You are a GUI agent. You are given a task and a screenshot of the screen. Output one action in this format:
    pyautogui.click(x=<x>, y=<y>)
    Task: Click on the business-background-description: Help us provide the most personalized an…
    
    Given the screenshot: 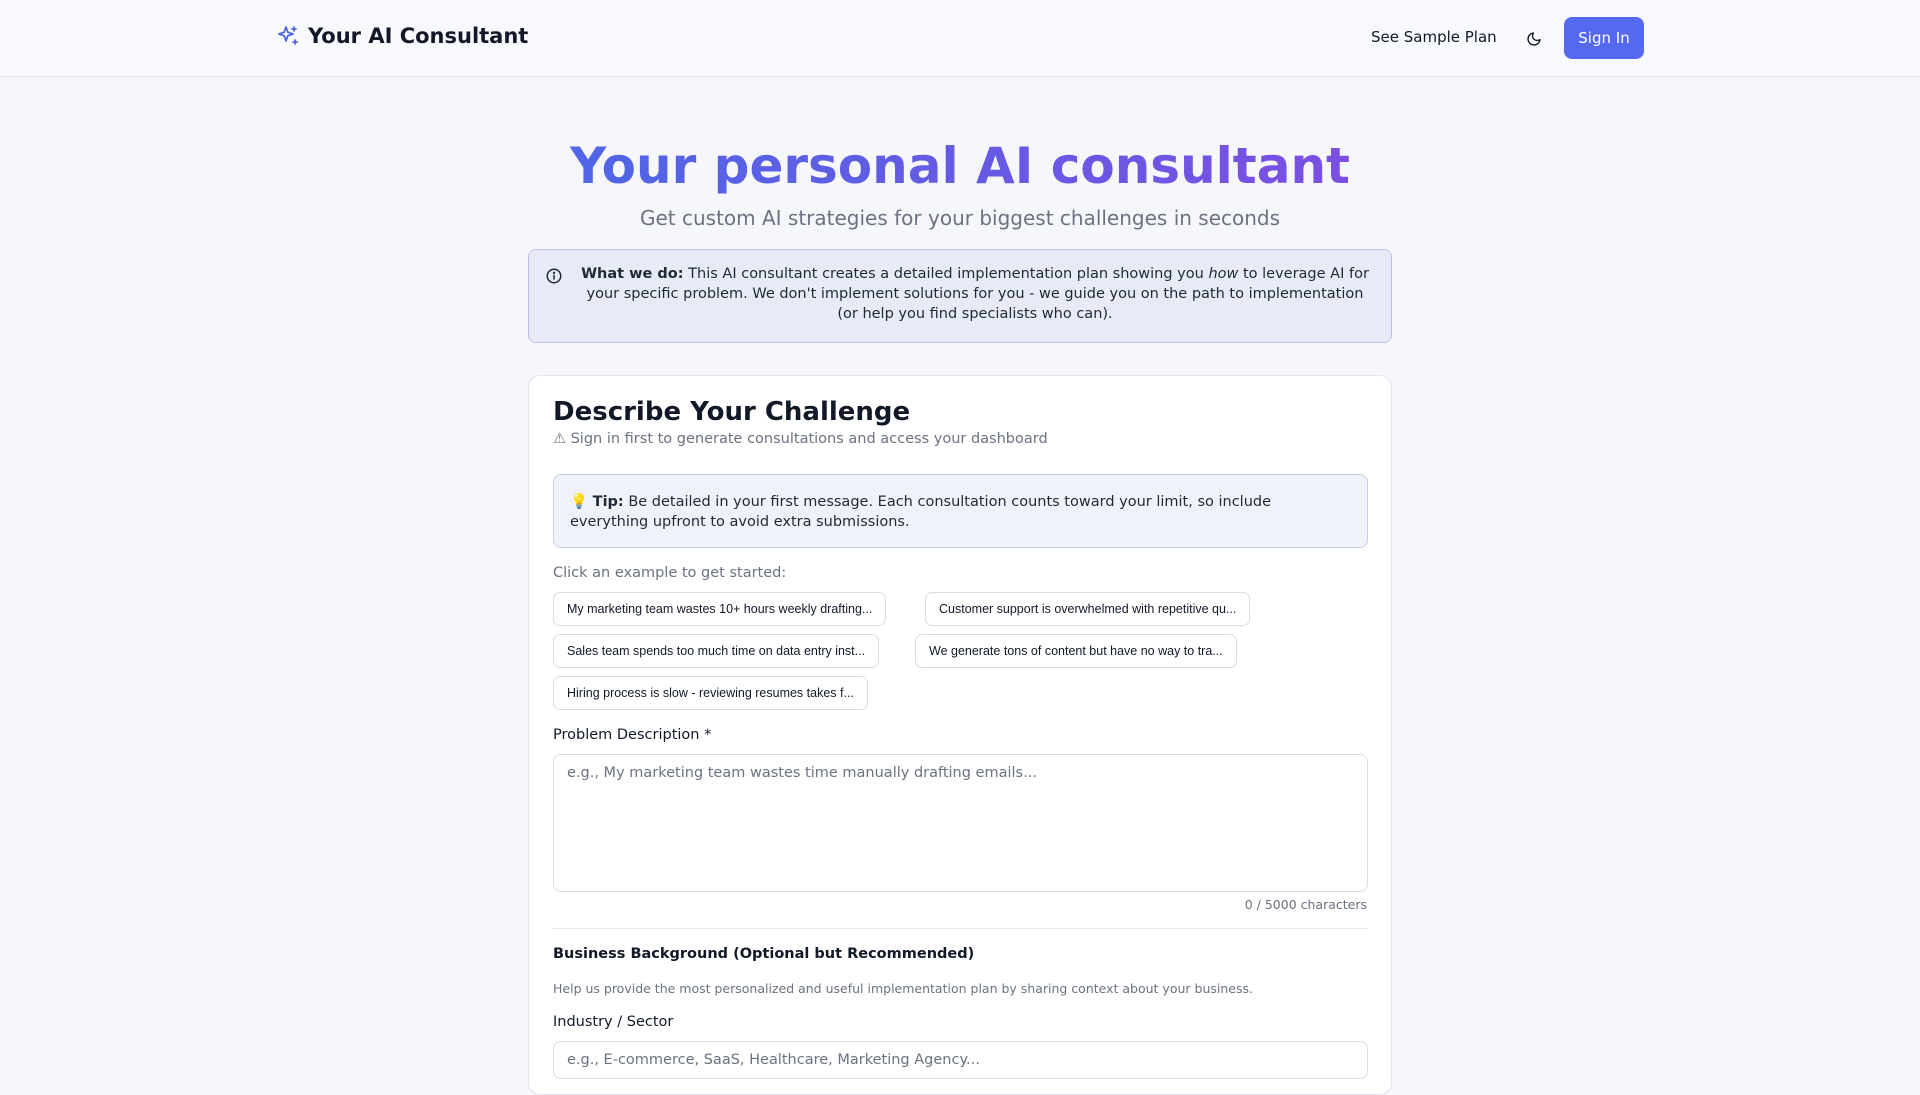 What is the action you would take?
    pyautogui.click(x=903, y=988)
    